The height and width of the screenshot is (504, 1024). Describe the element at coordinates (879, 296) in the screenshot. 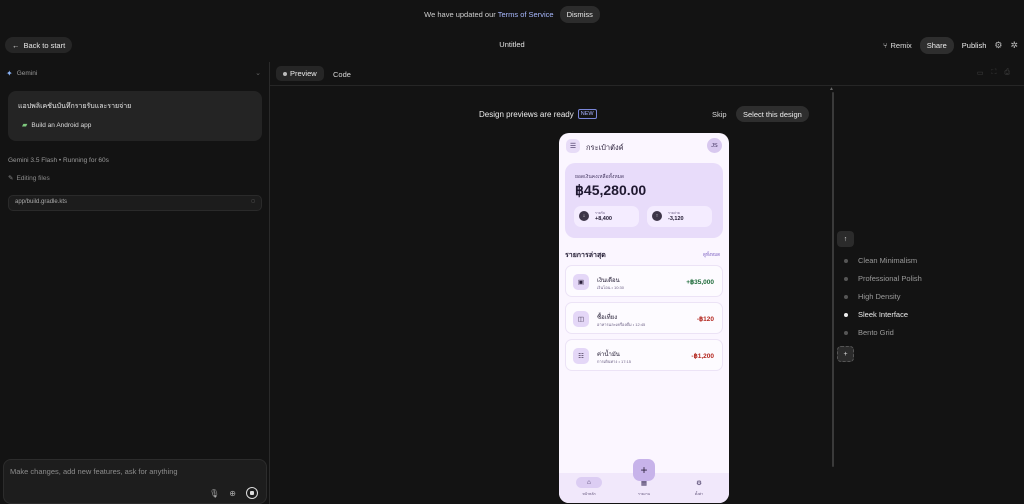

I see `design-label: High Density` at that location.